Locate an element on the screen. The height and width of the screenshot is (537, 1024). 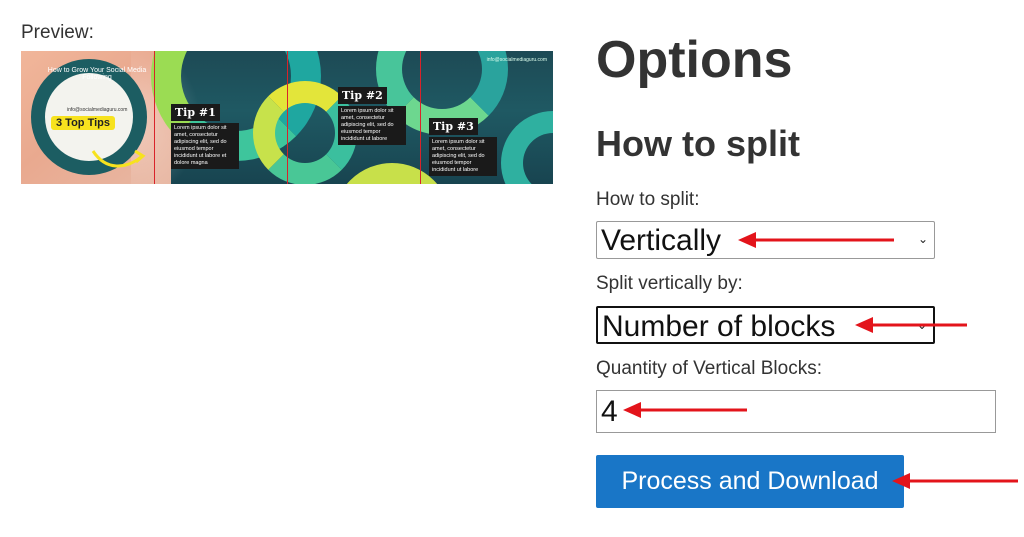
how-to-split-heading: How to split is located at coordinates (698, 143).